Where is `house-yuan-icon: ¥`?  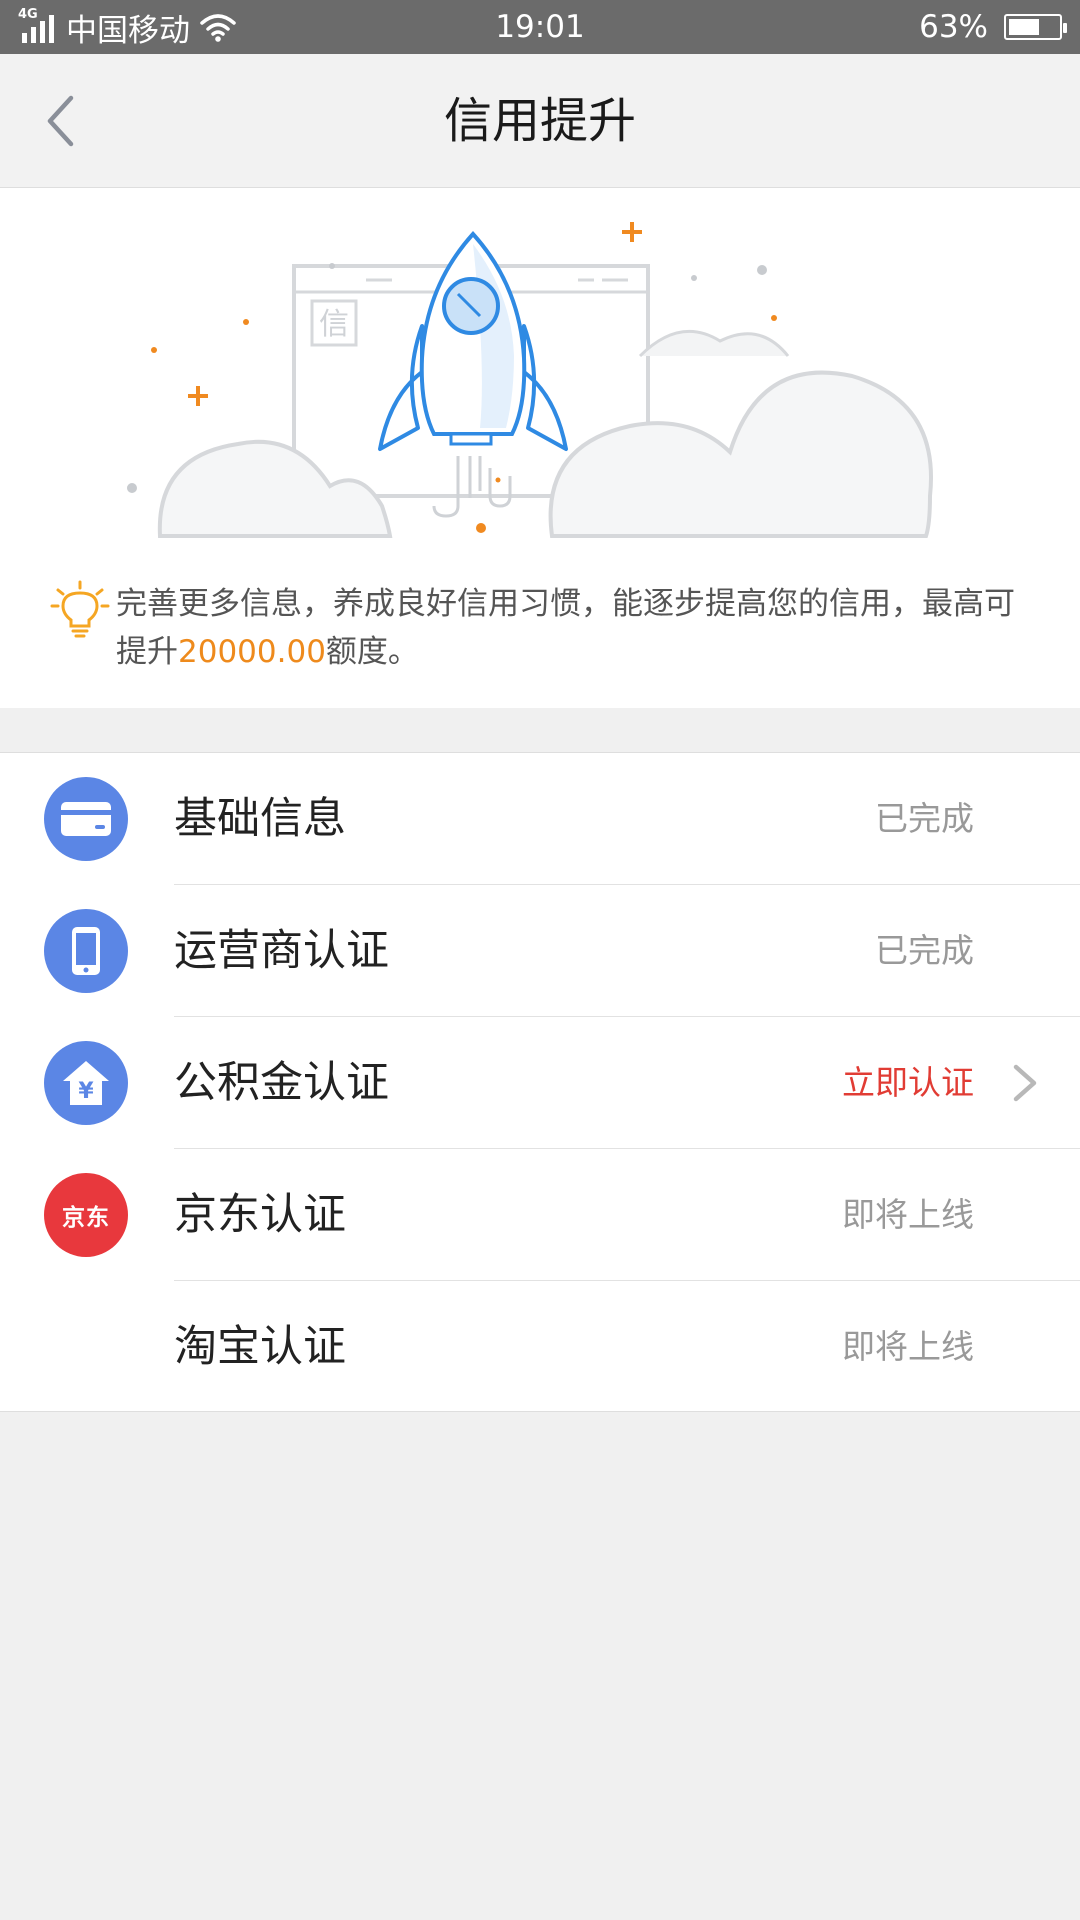
house-yuan-icon: ¥ is located at coordinates (86, 1083).